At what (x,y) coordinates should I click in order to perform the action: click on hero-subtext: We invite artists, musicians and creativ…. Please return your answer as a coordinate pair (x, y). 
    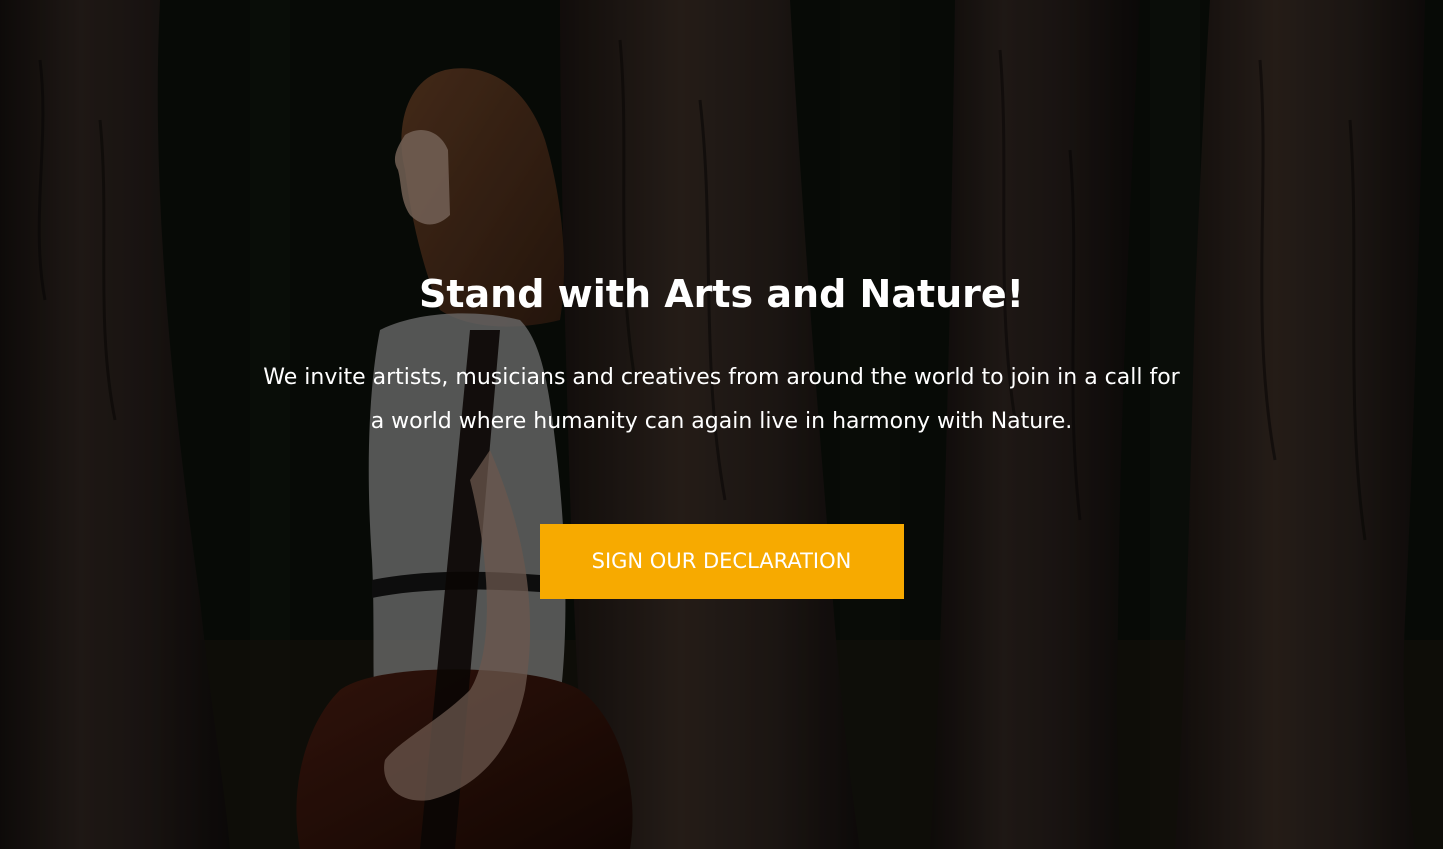
    Looking at the image, I should click on (721, 399).